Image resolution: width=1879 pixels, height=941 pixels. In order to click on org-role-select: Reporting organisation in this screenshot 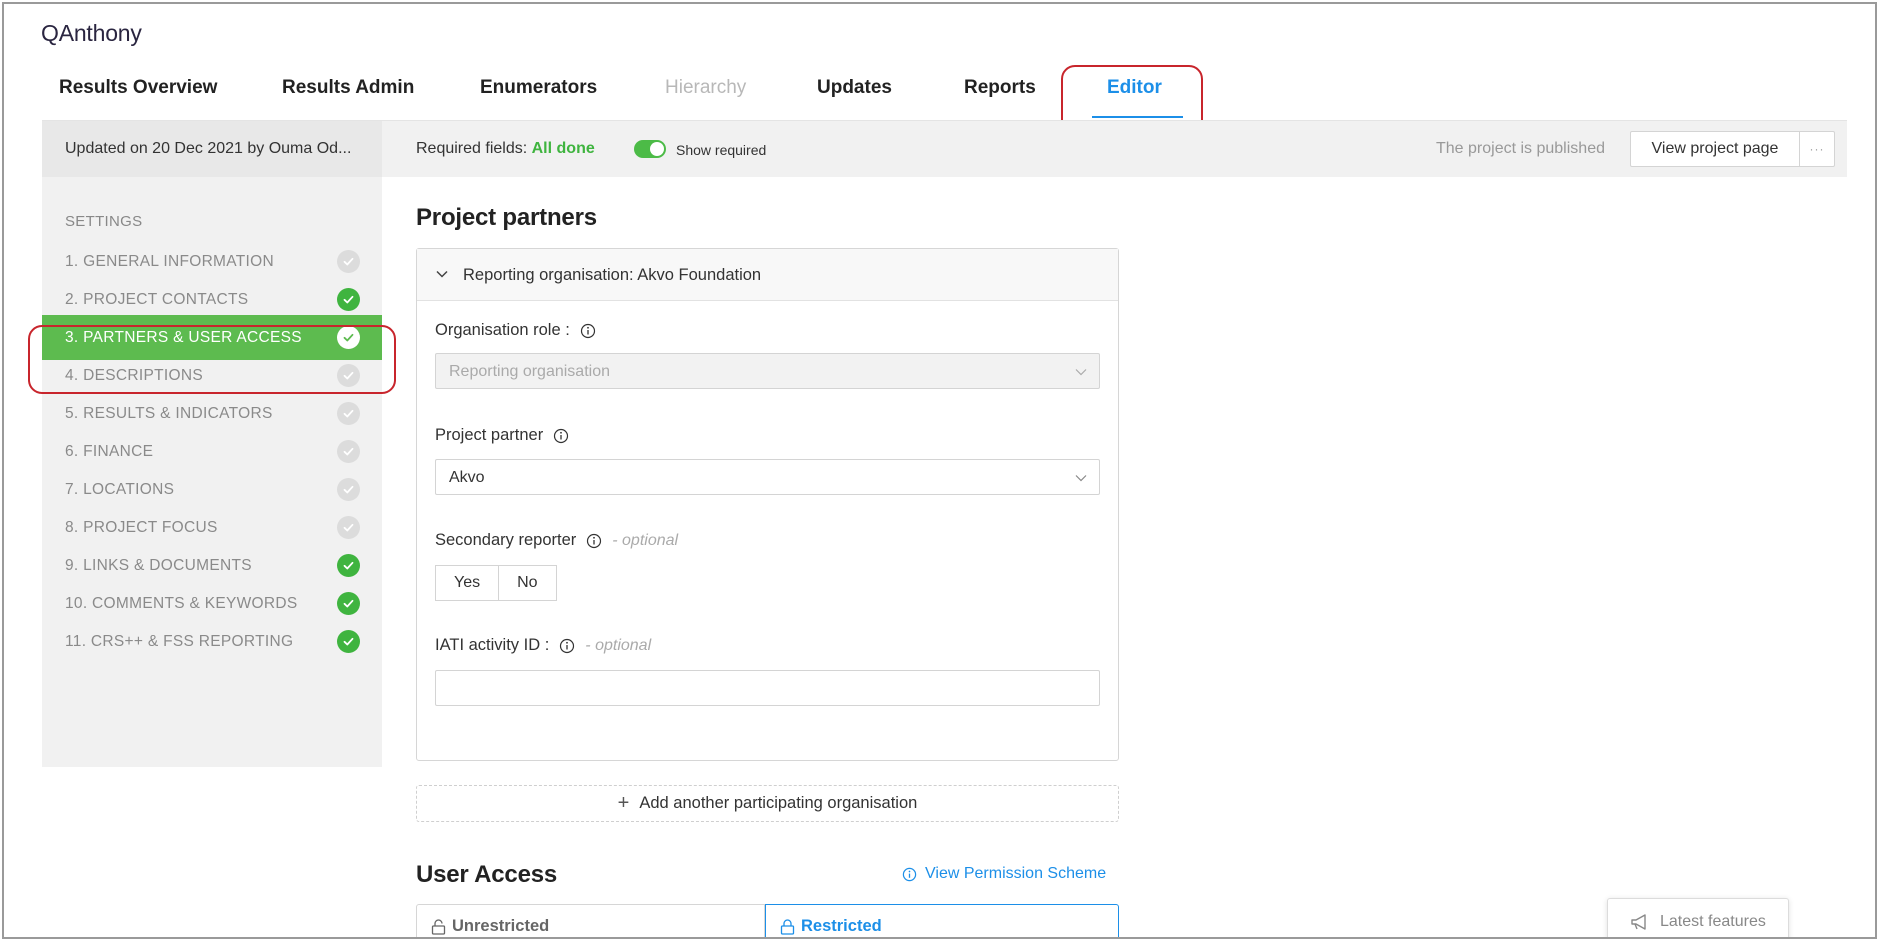, I will do `click(767, 371)`.